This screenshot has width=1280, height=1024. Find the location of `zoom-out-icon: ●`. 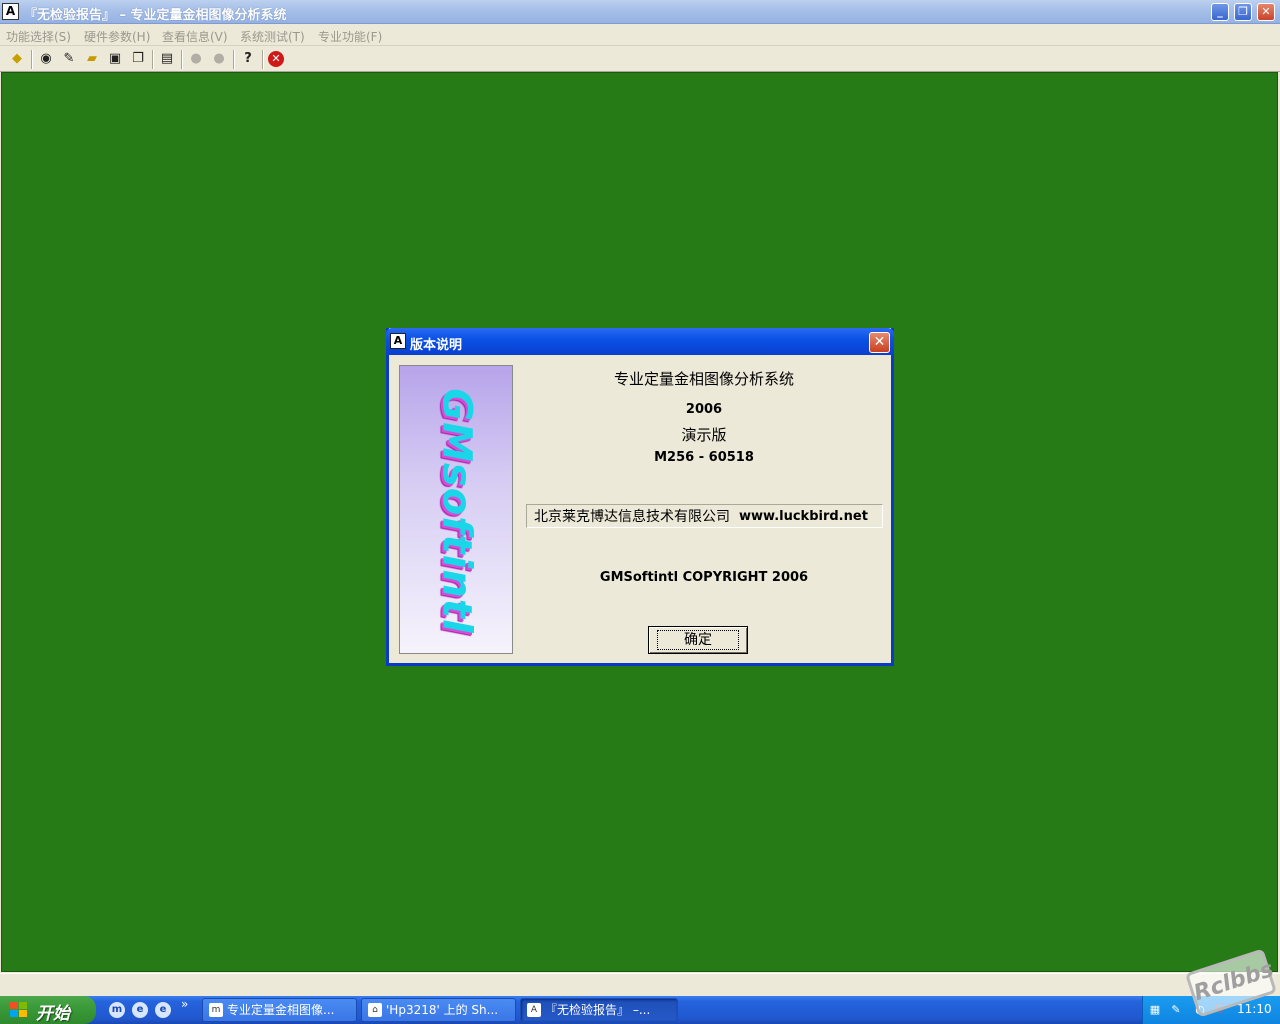

zoom-out-icon: ● is located at coordinates (219, 59).